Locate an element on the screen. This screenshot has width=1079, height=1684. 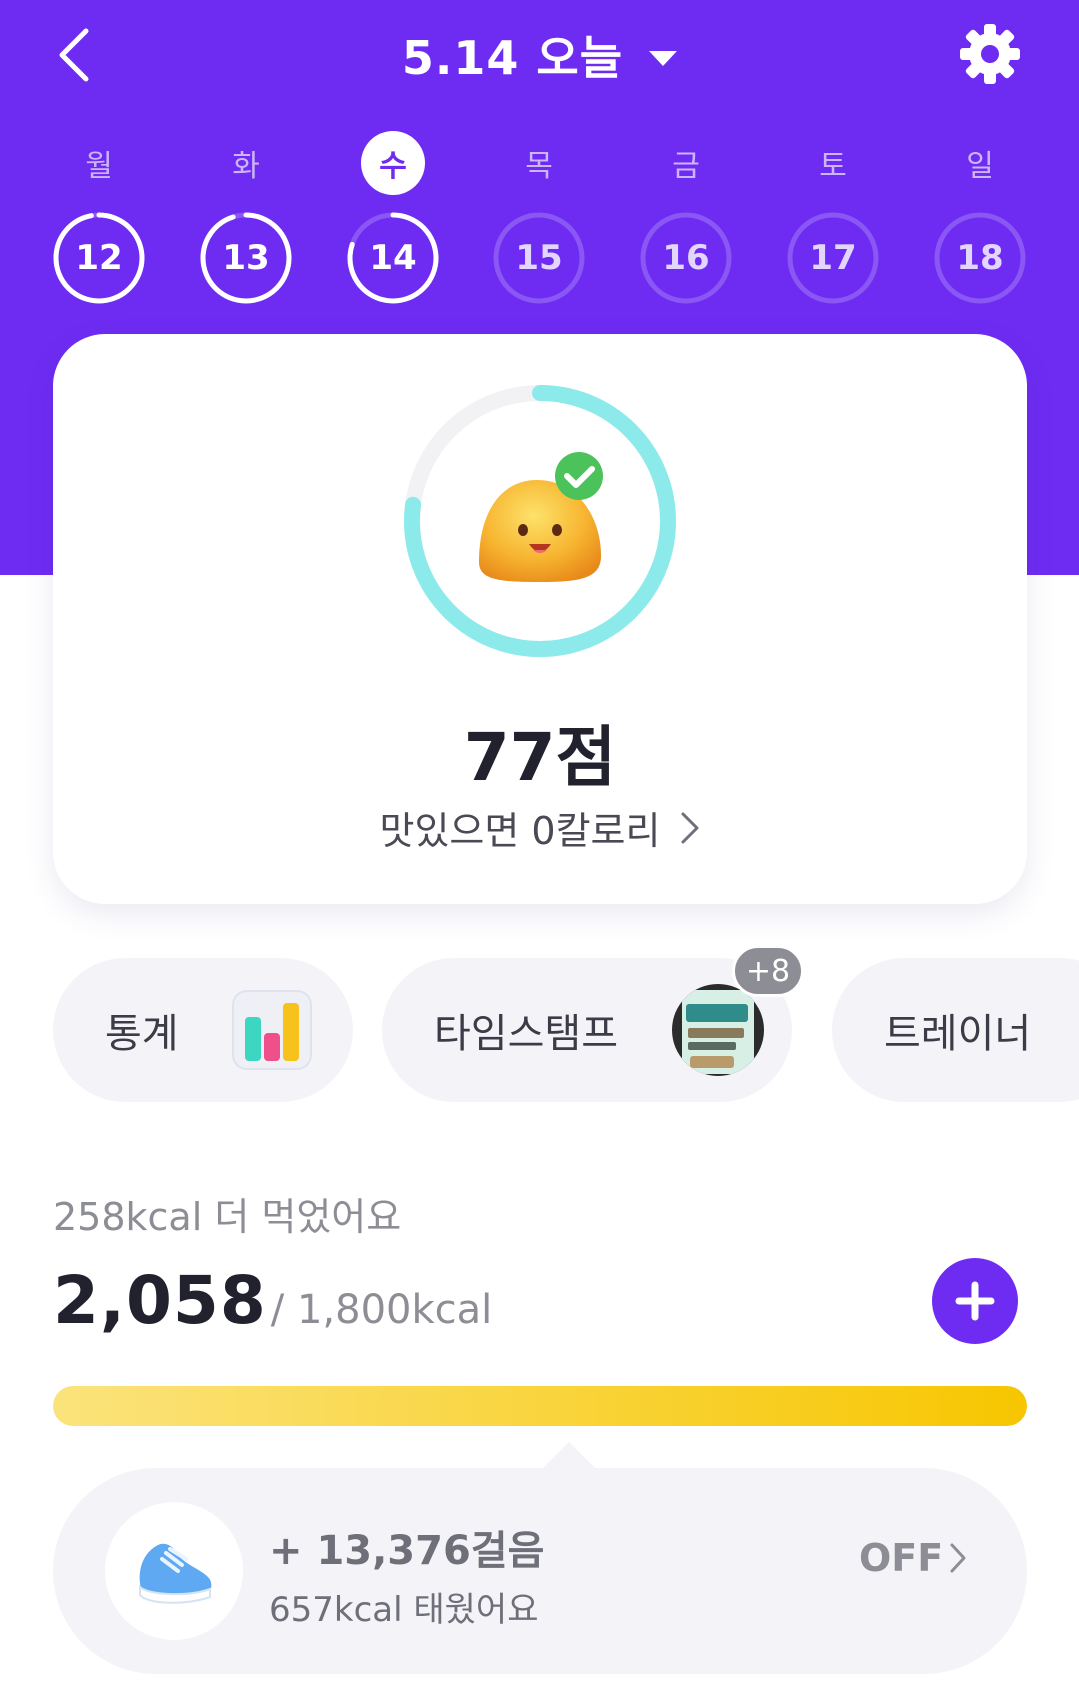
gear-icon is located at coordinates (990, 54).